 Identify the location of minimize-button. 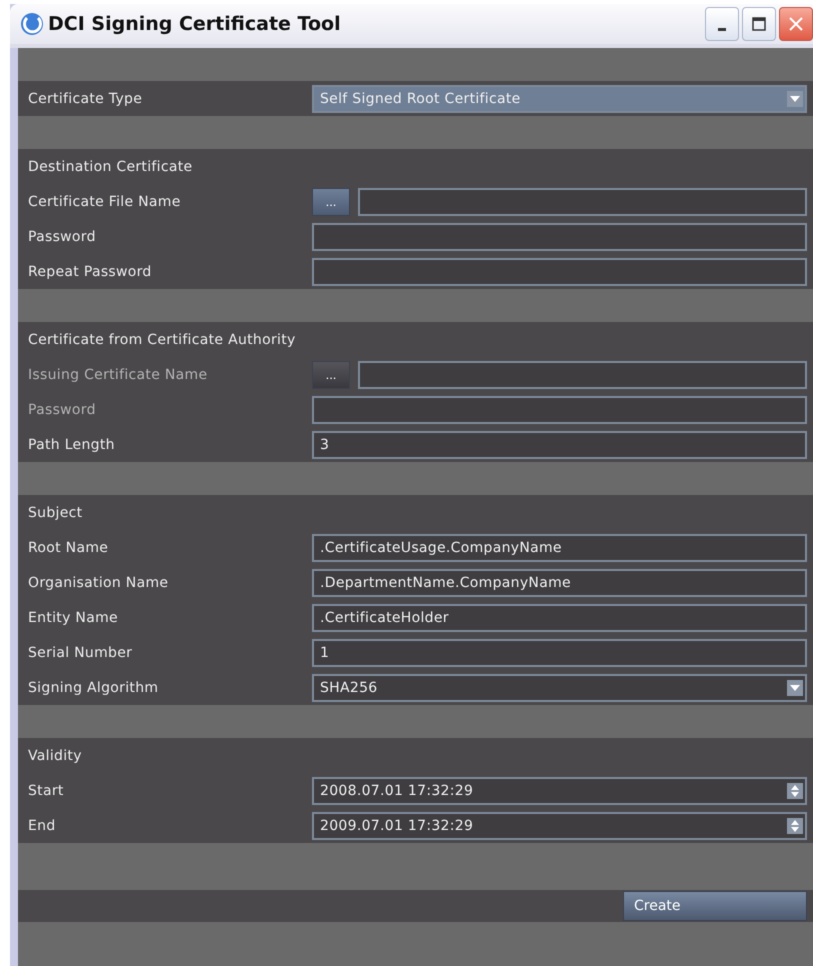
(722, 24).